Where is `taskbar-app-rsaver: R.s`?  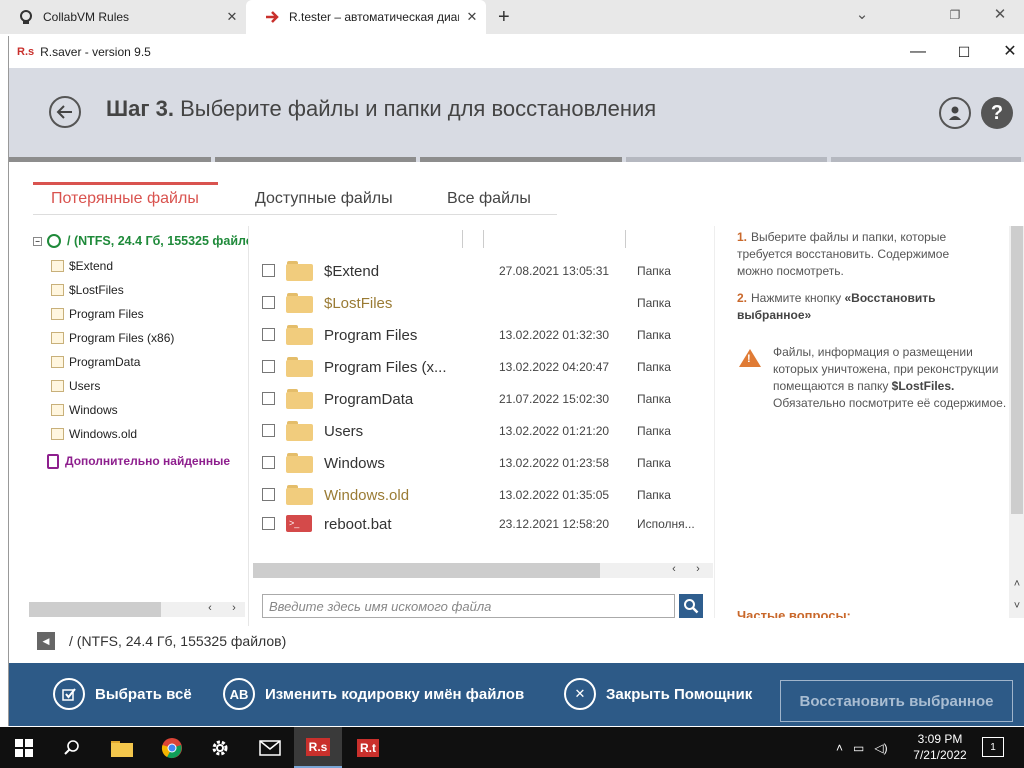 taskbar-app-rsaver: R.s is located at coordinates (318, 747).